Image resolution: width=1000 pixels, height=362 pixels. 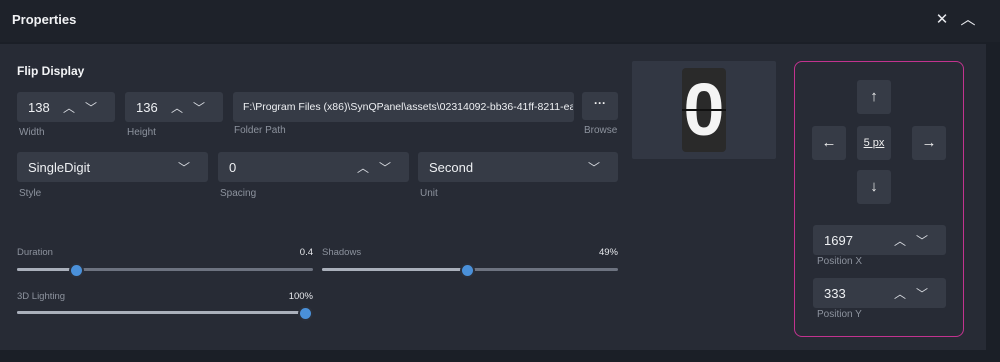 I want to click on move-right-button: →, so click(x=929, y=143).